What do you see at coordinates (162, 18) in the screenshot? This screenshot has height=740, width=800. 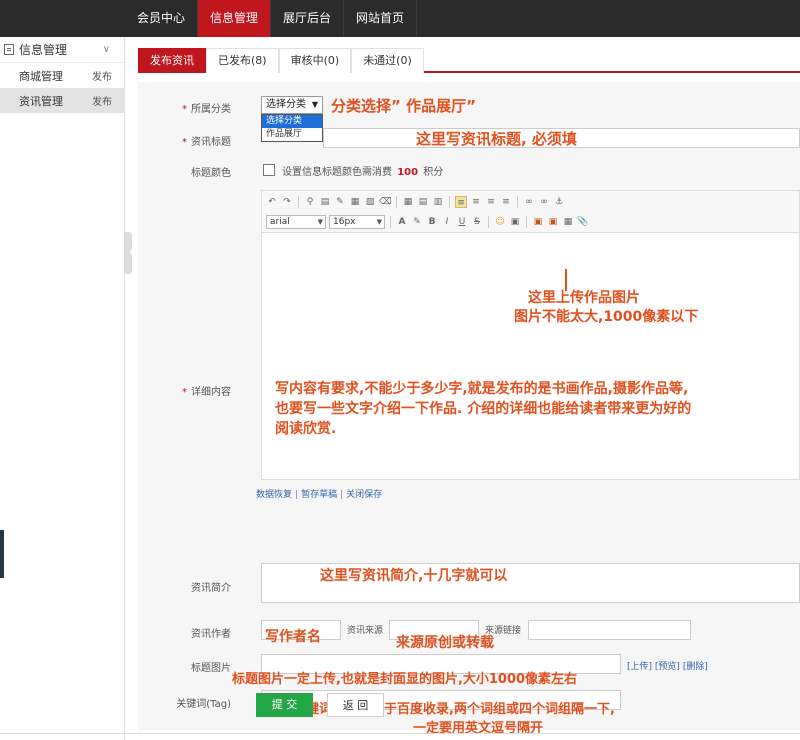 I see `nav-member-center: 会员中心` at bounding box center [162, 18].